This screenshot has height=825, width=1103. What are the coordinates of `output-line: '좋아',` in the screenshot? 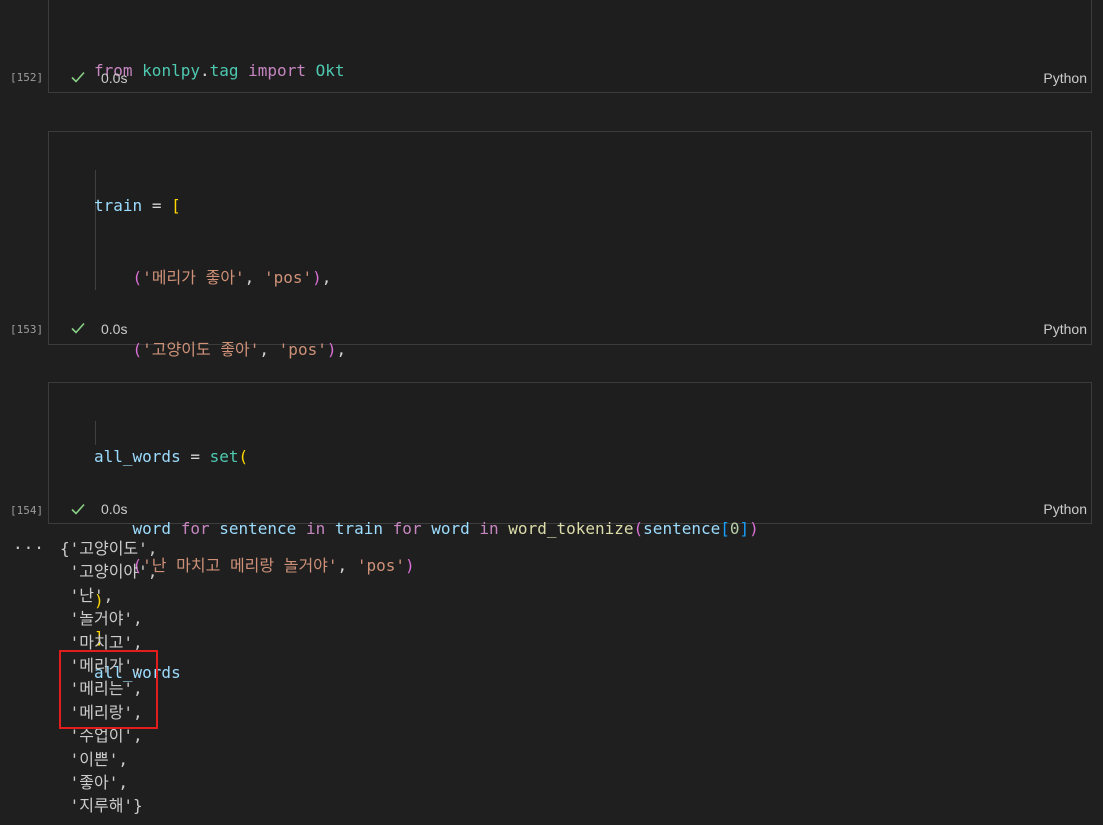 It's located at (94, 783).